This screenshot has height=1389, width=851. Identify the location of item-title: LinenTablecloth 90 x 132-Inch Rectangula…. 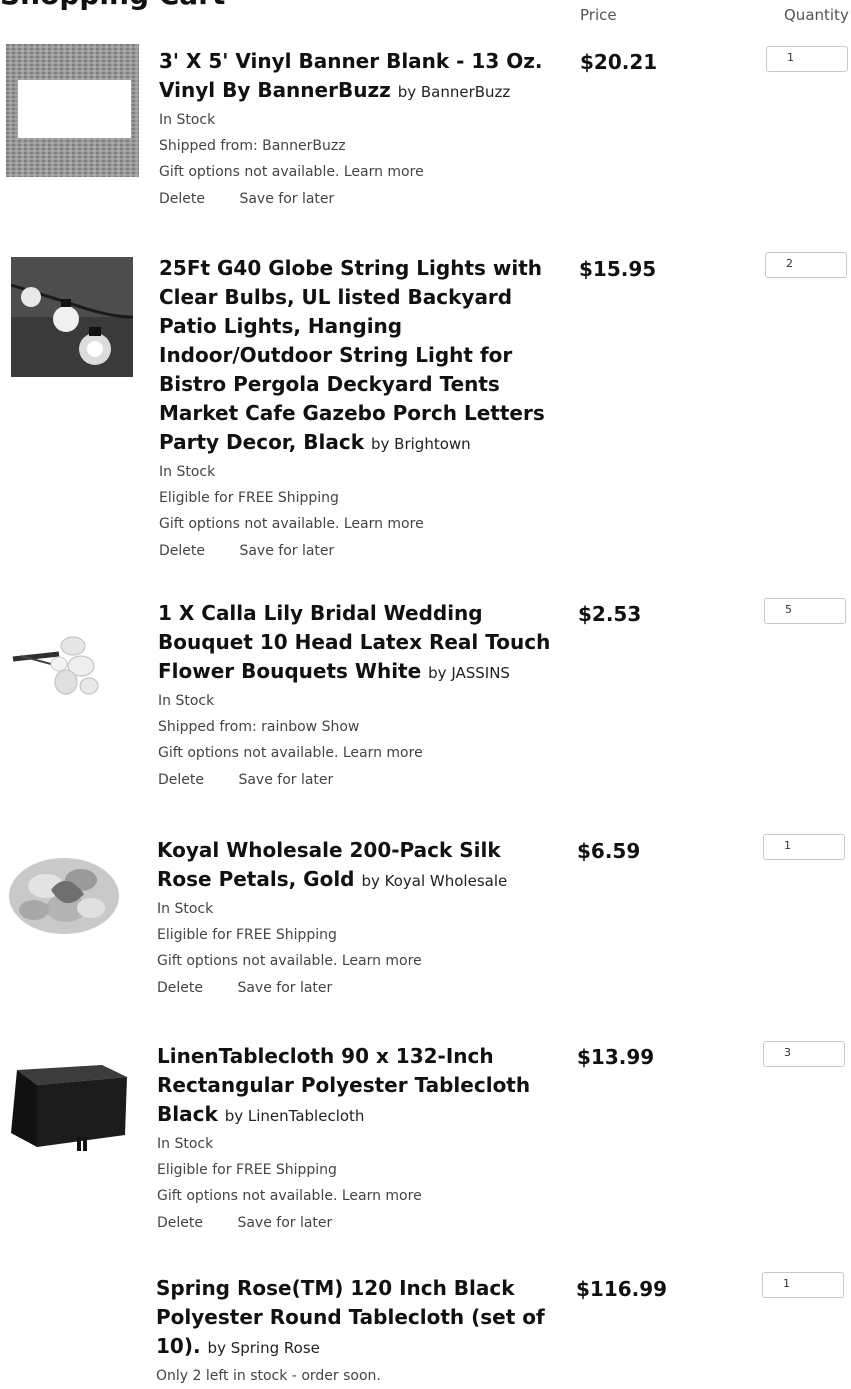
(357, 1086).